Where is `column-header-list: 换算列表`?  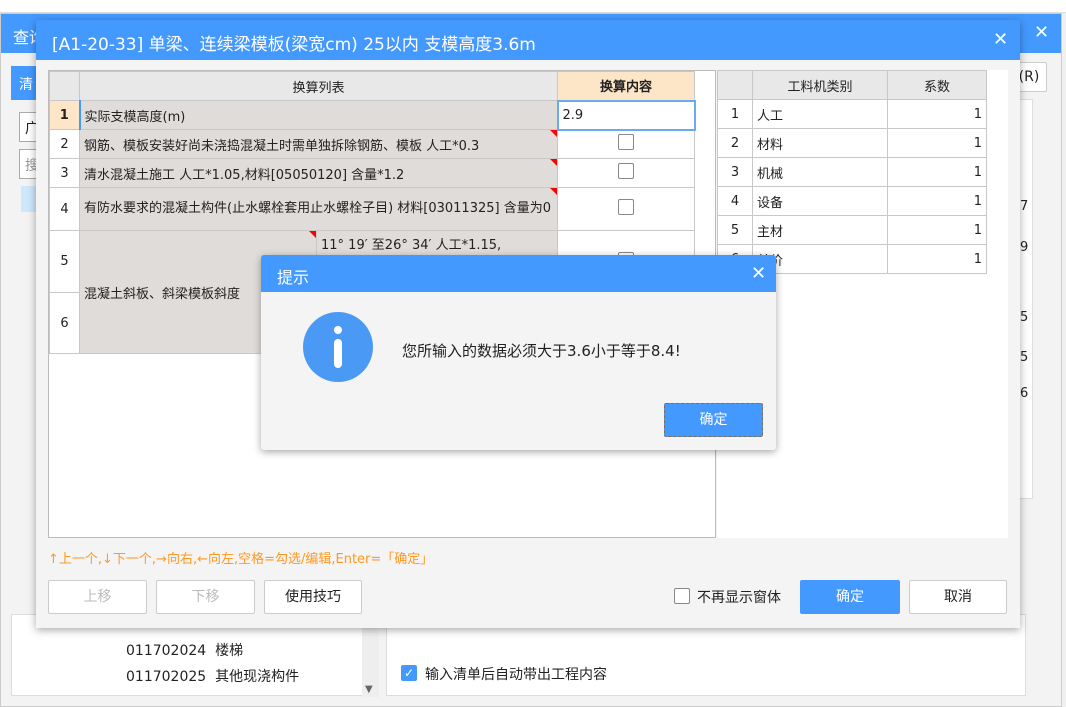 column-header-list: 换算列表 is located at coordinates (318, 86).